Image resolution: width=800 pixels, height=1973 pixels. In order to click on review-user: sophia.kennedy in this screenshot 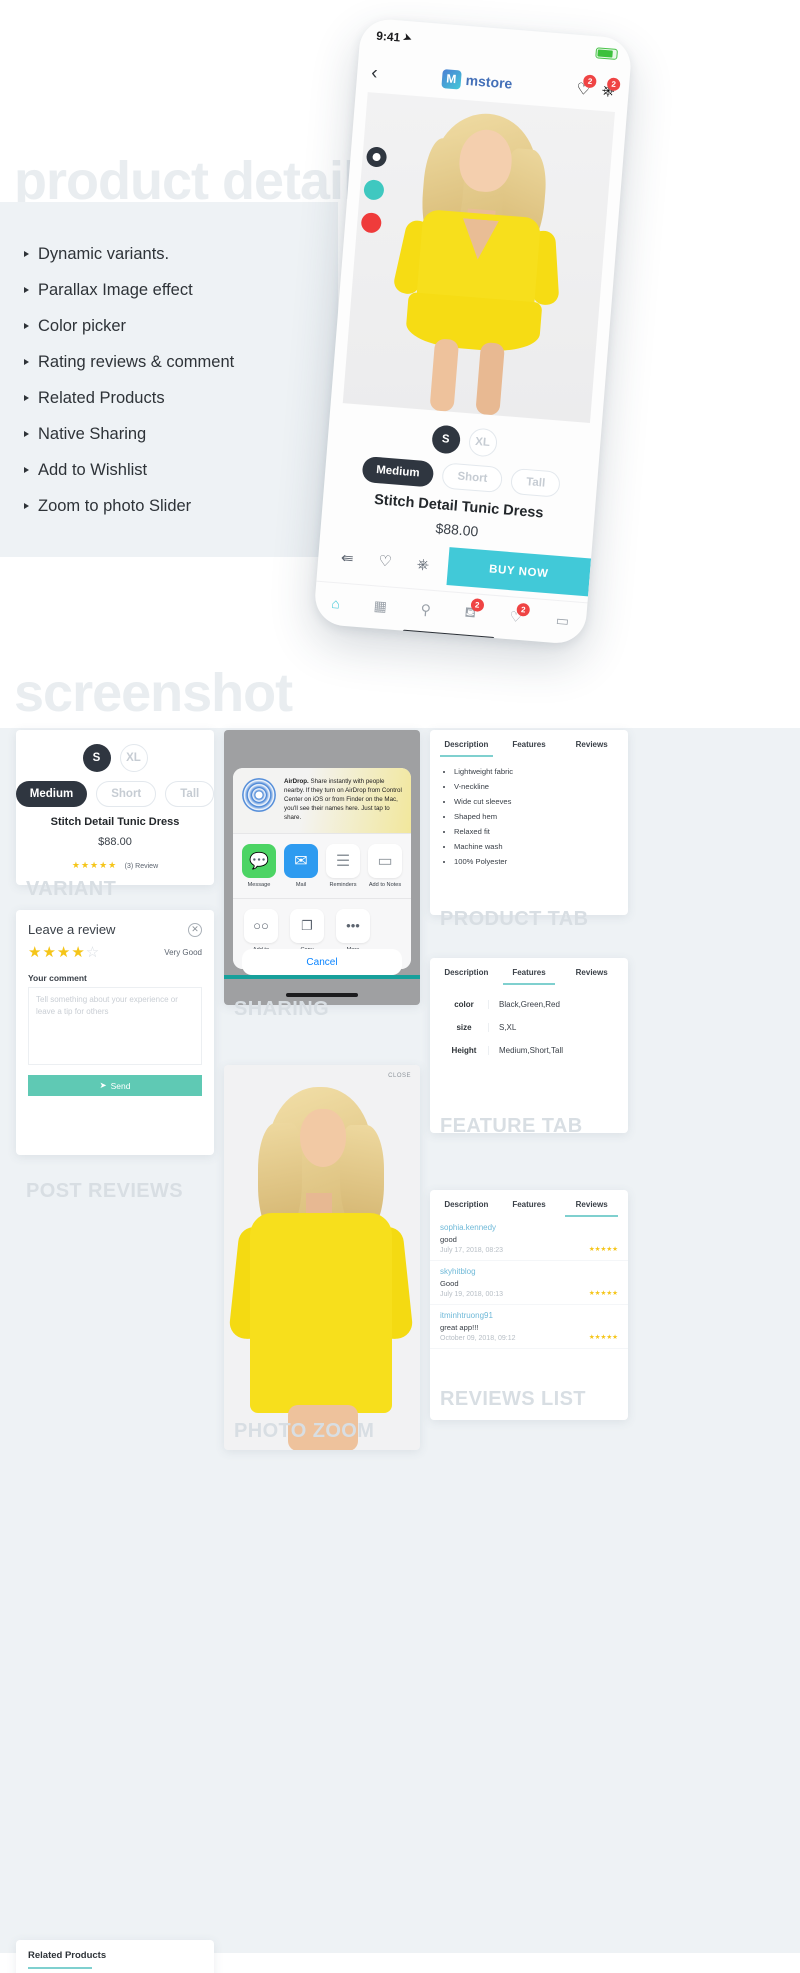, I will do `click(529, 1227)`.